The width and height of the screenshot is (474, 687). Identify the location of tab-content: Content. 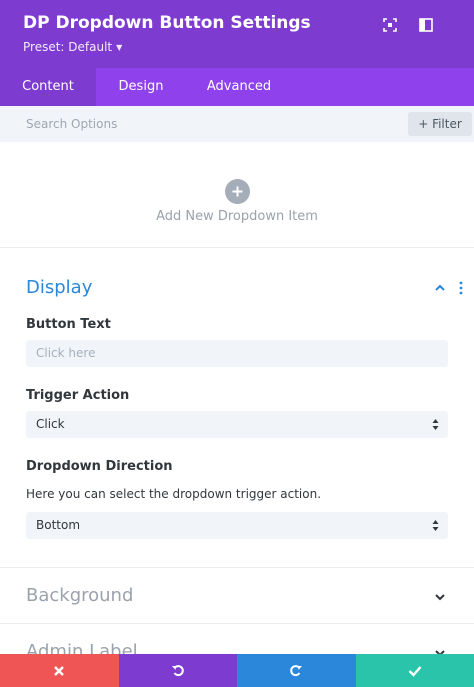
(48, 87).